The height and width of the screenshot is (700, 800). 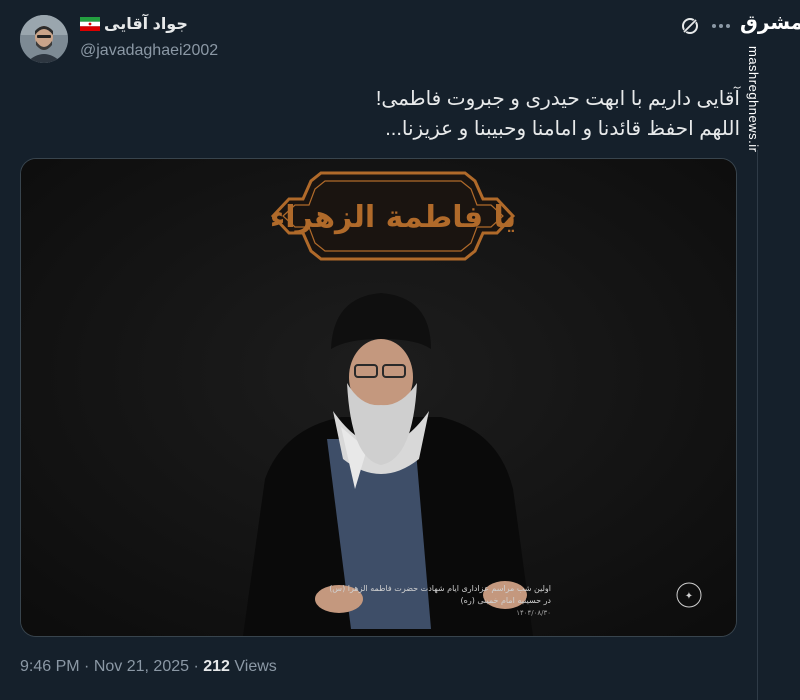 I want to click on source-watermark: مشرق mashreghnews.ir, so click(x=770, y=81).